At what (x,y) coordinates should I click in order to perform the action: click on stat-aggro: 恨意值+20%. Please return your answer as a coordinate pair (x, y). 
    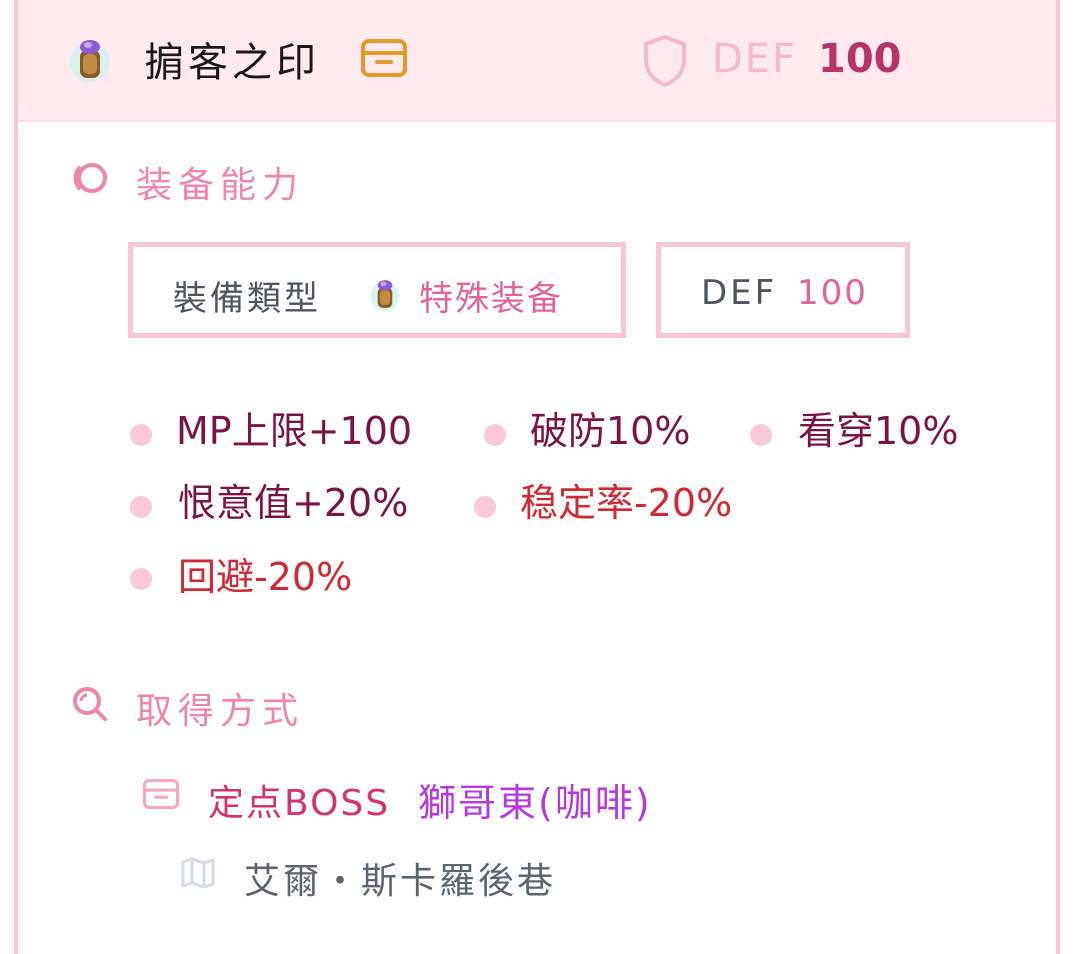
    Looking at the image, I should click on (293, 503).